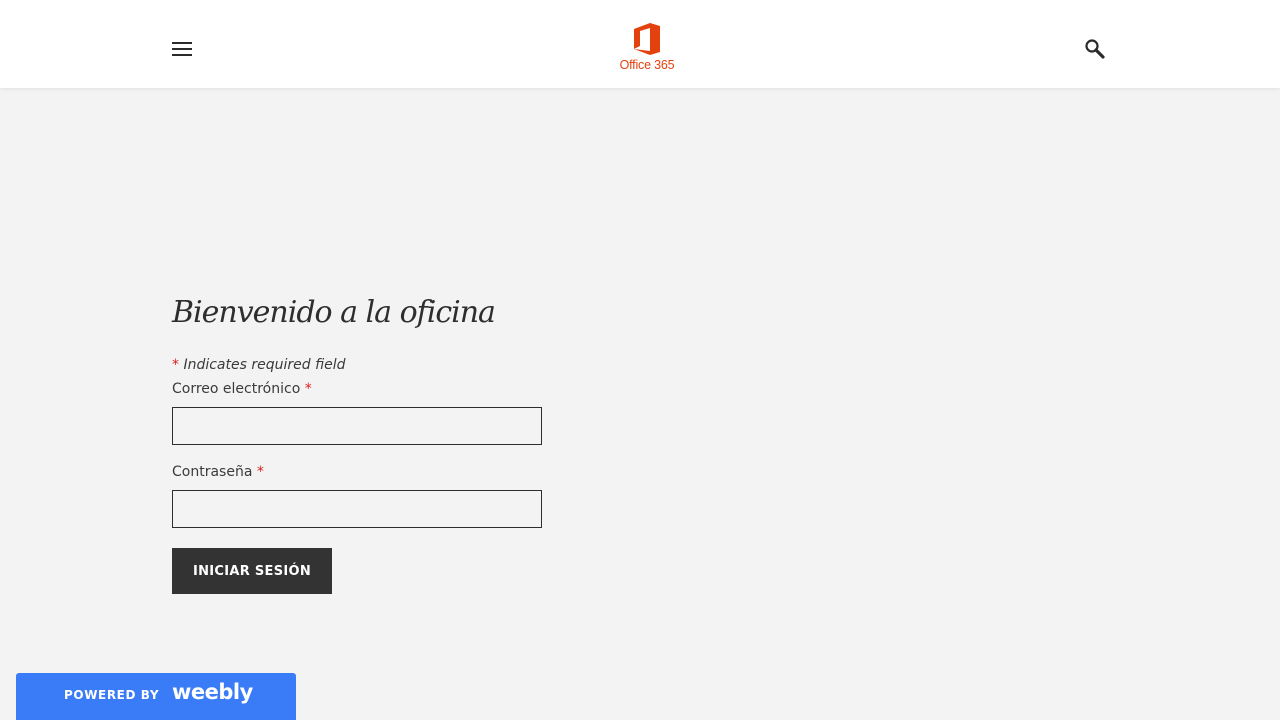  Describe the element at coordinates (1095, 49) in the screenshot. I see `search-icon` at that location.